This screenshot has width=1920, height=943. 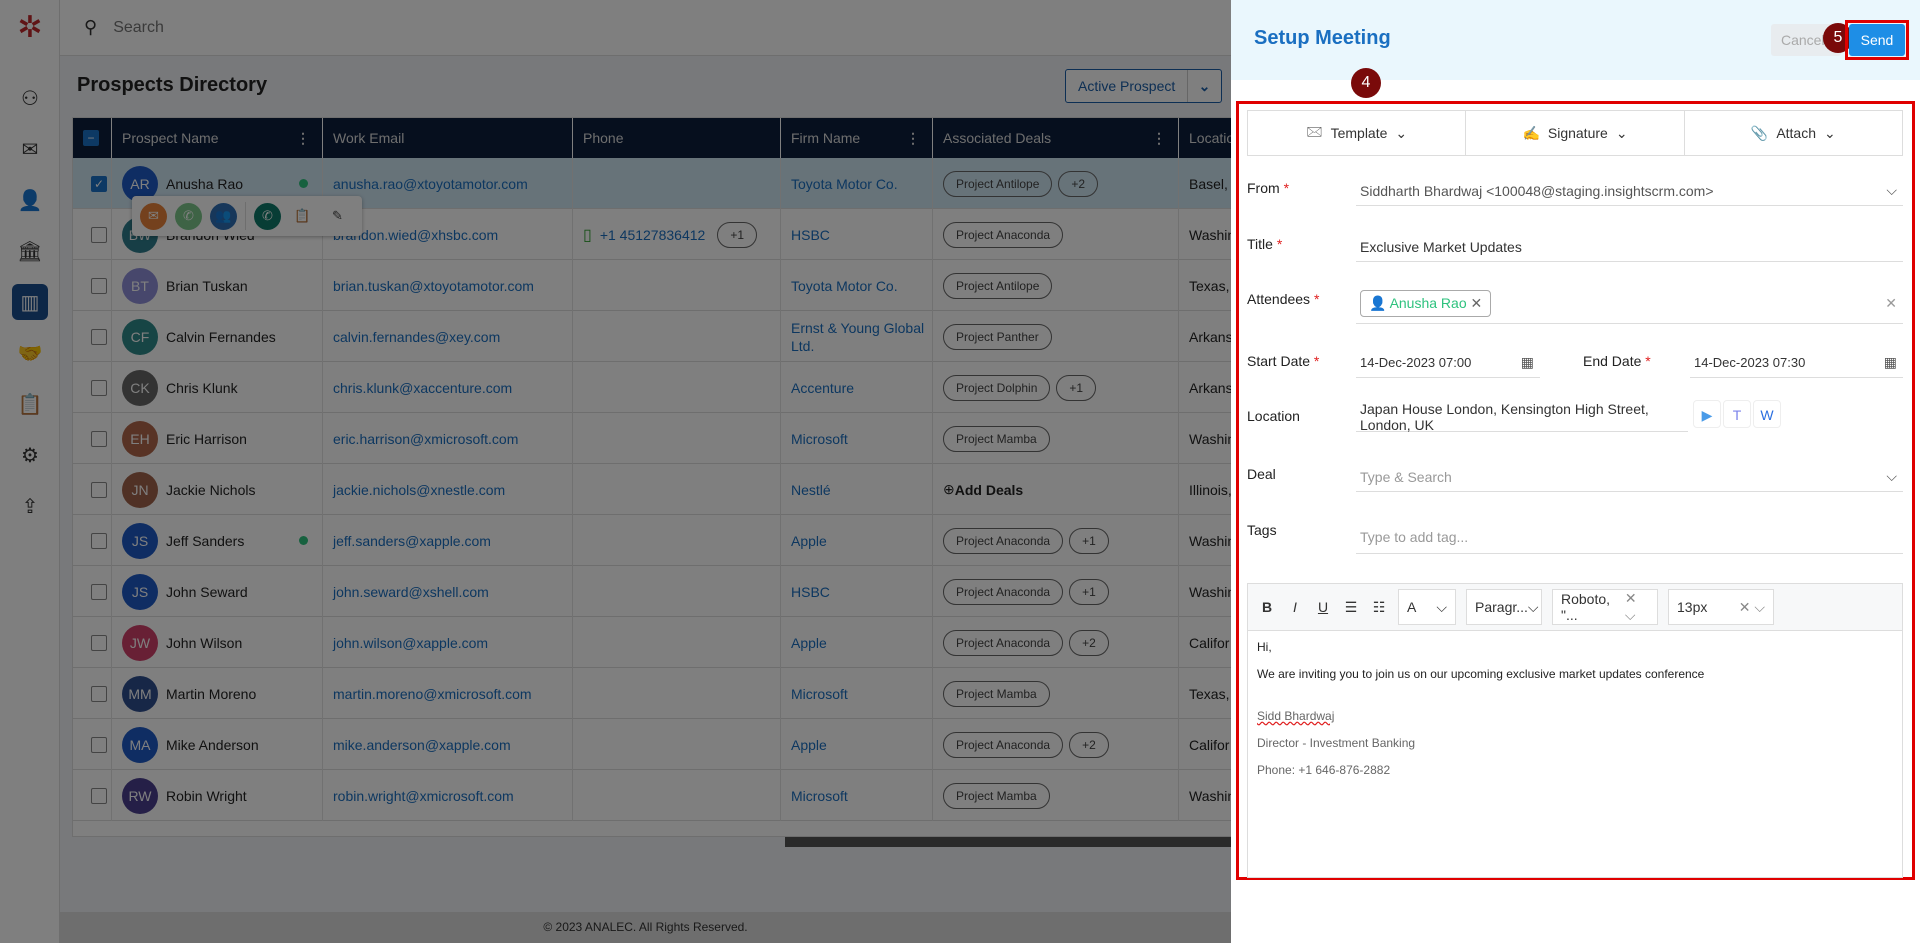 I want to click on webex-icon: W, so click(x=1767, y=414).